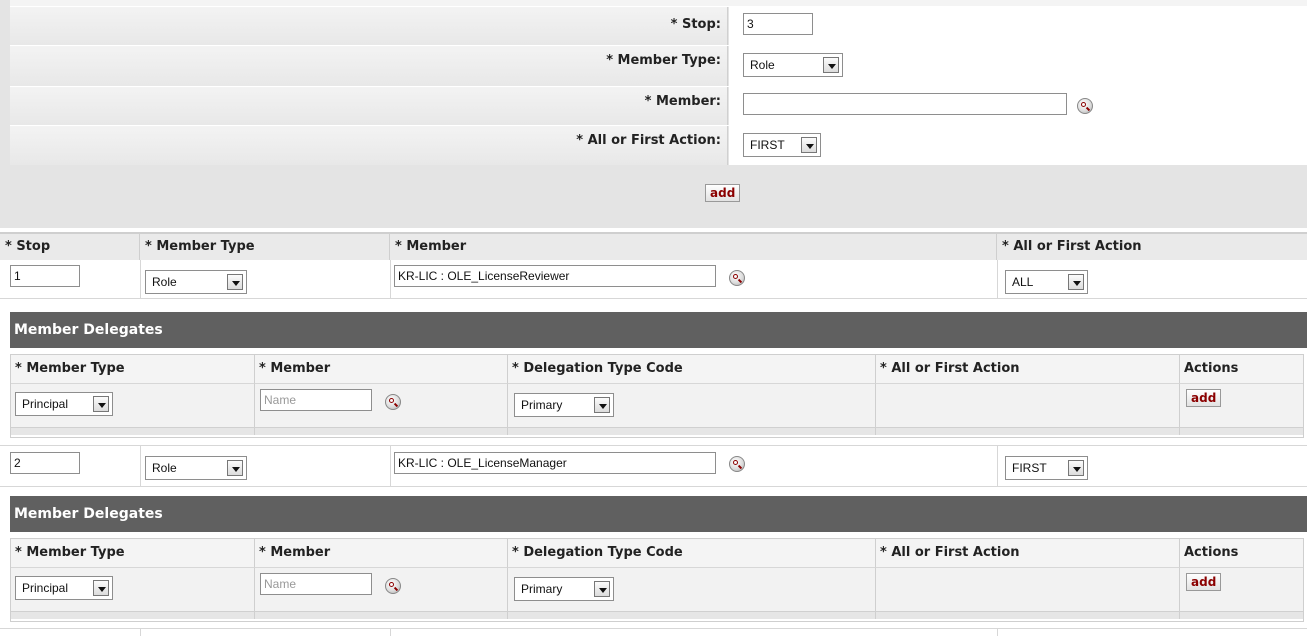  What do you see at coordinates (1018, 145) in the screenshot?
I see `add-action-cell: FIRST` at bounding box center [1018, 145].